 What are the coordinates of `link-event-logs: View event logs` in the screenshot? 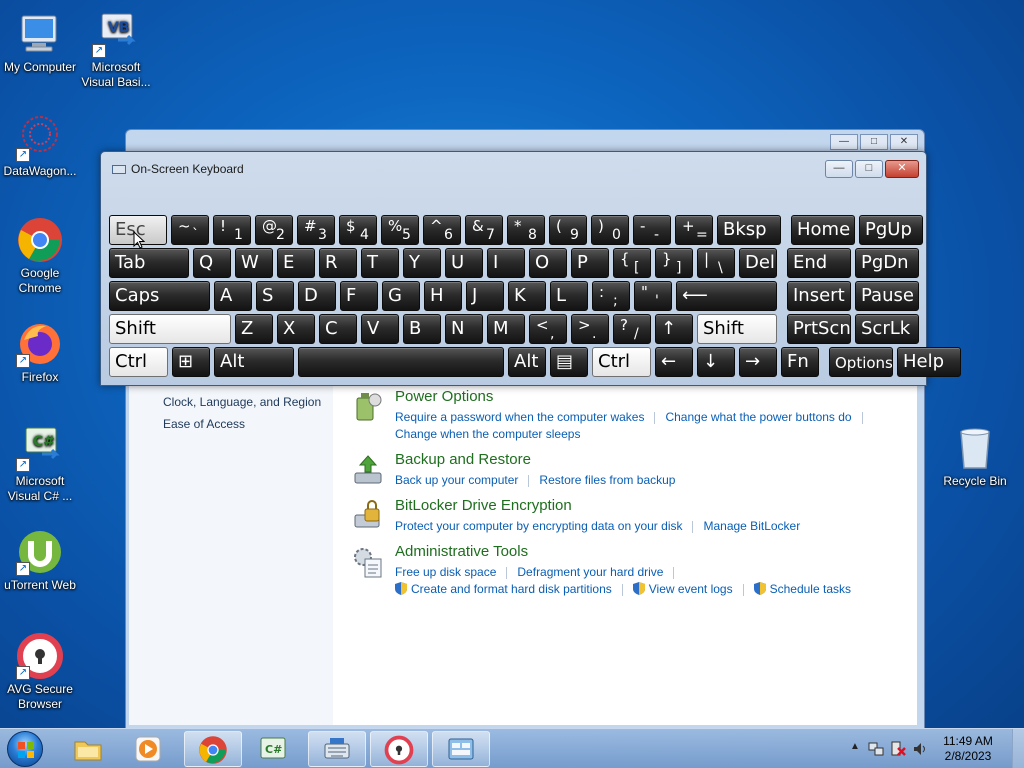 It's located at (691, 589).